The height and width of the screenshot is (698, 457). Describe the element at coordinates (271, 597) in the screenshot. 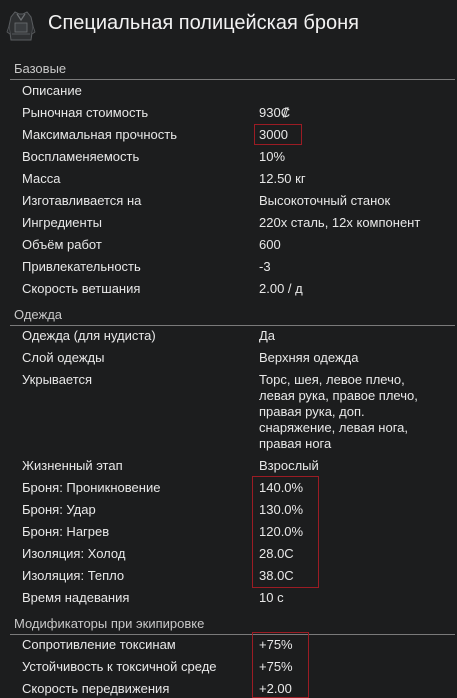

I see `equip-delay-value: 10 с` at that location.